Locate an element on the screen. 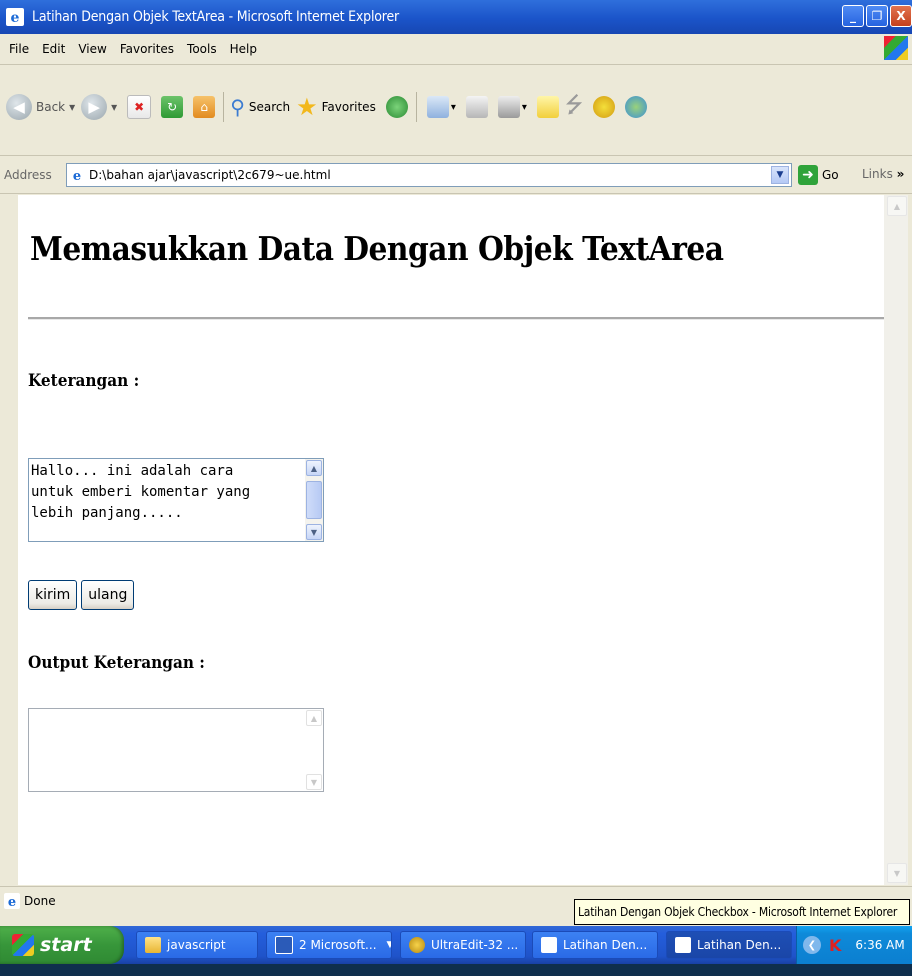  page-status-icon: e is located at coordinates (12, 901).